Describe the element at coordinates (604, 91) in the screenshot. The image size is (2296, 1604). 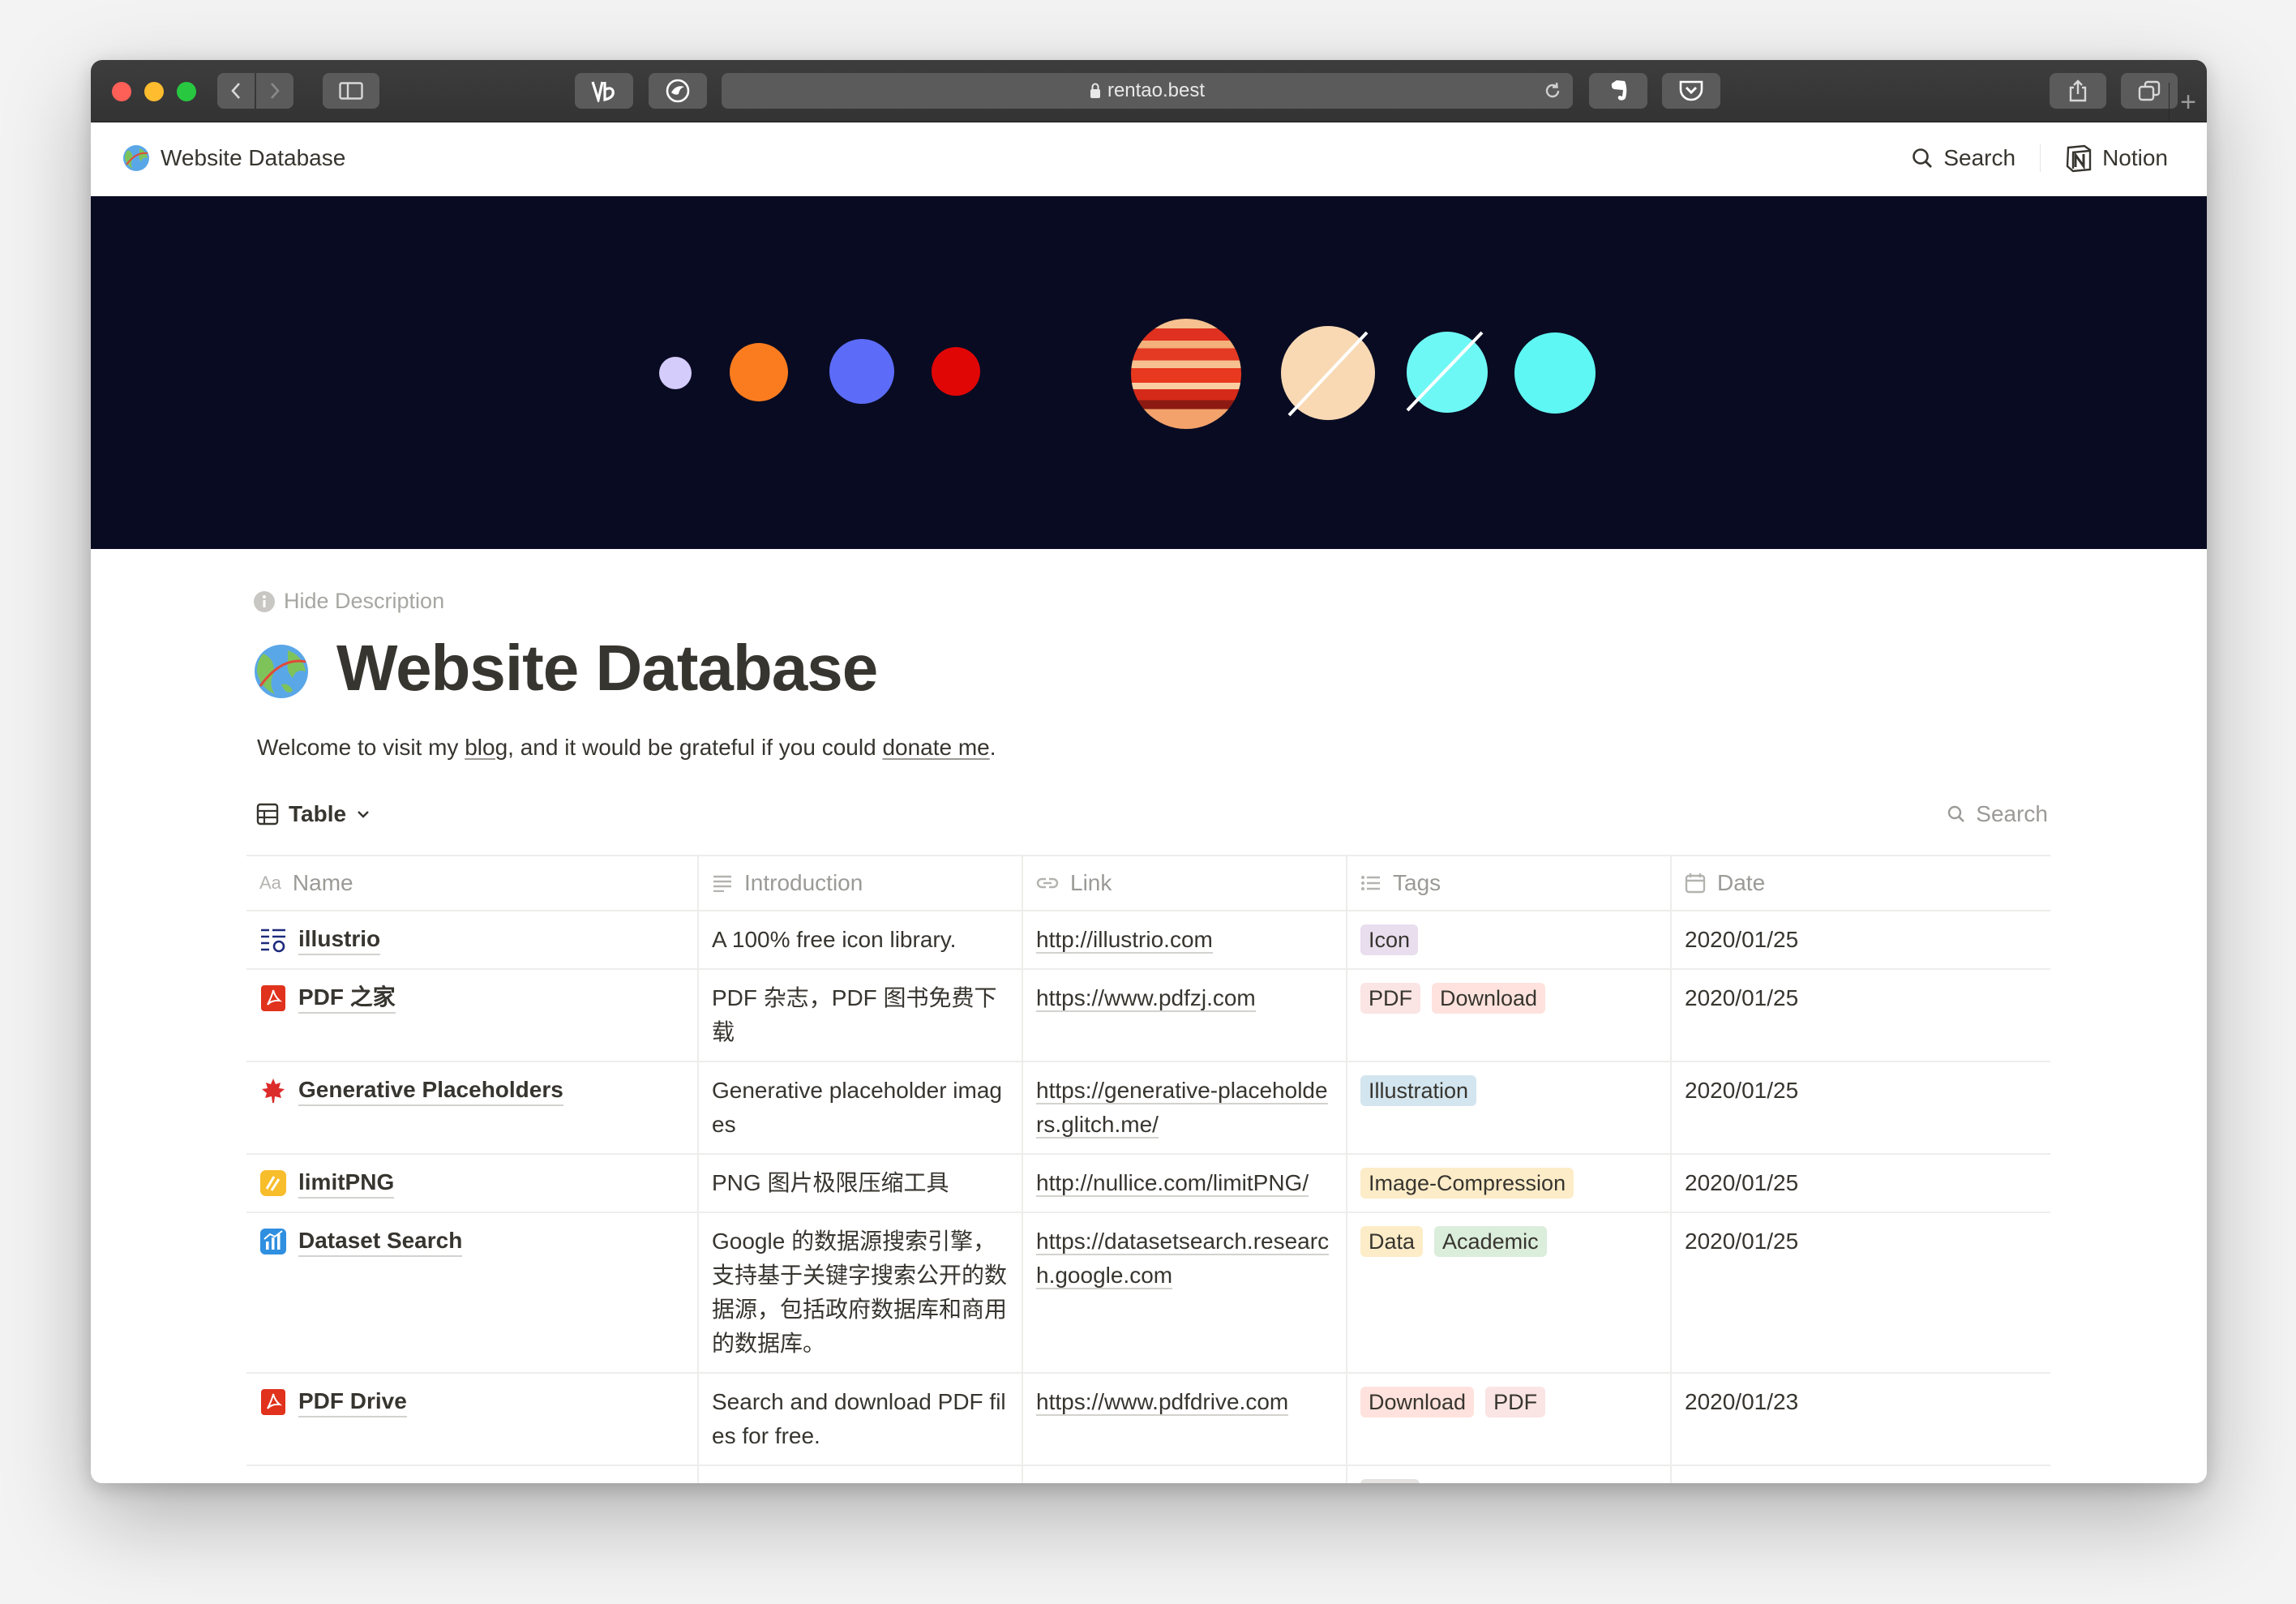
I see `extension-vb-button` at that location.